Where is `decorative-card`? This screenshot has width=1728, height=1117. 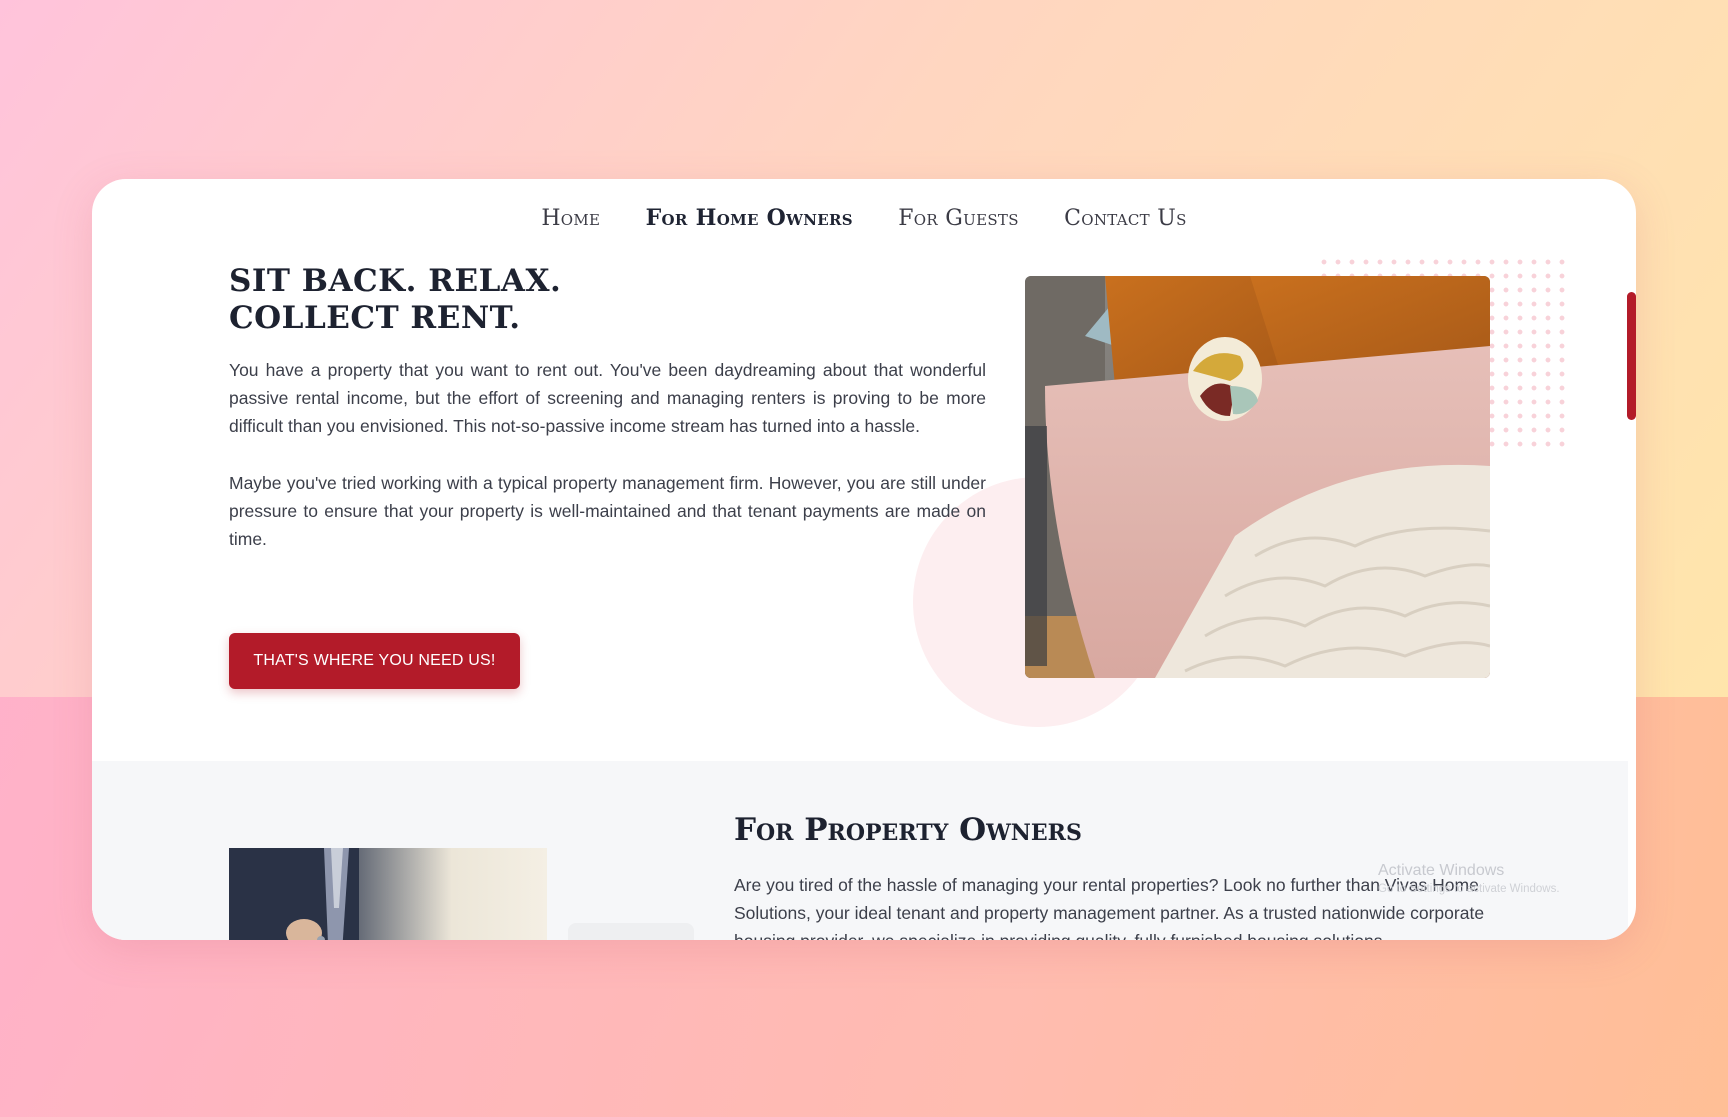
decorative-card is located at coordinates (631, 931).